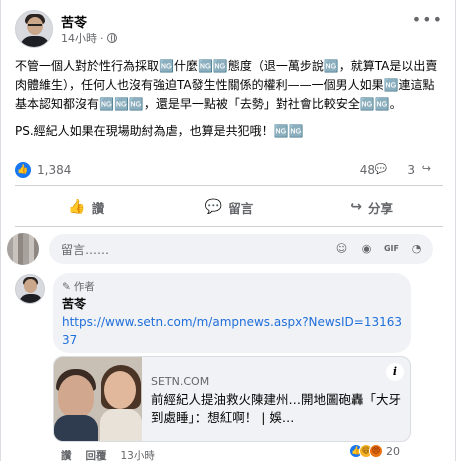 The image size is (456, 461). What do you see at coordinates (79, 38) in the screenshot?
I see `post-time: 14小時` at bounding box center [79, 38].